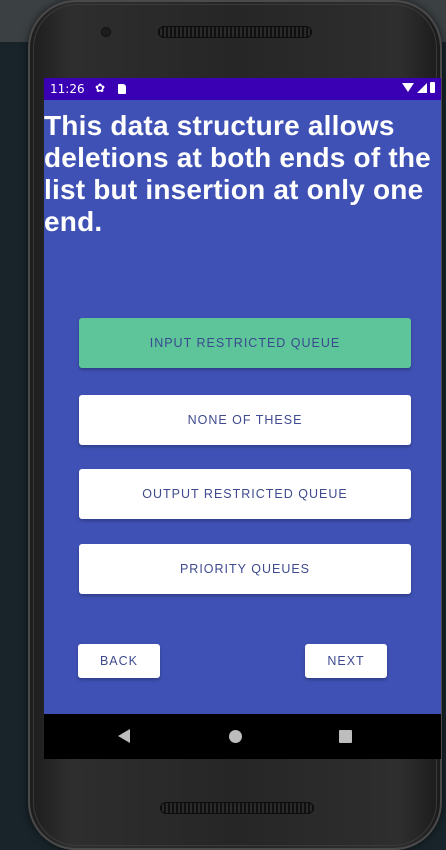  Describe the element at coordinates (124, 736) in the screenshot. I see `back-triangle-icon` at that location.